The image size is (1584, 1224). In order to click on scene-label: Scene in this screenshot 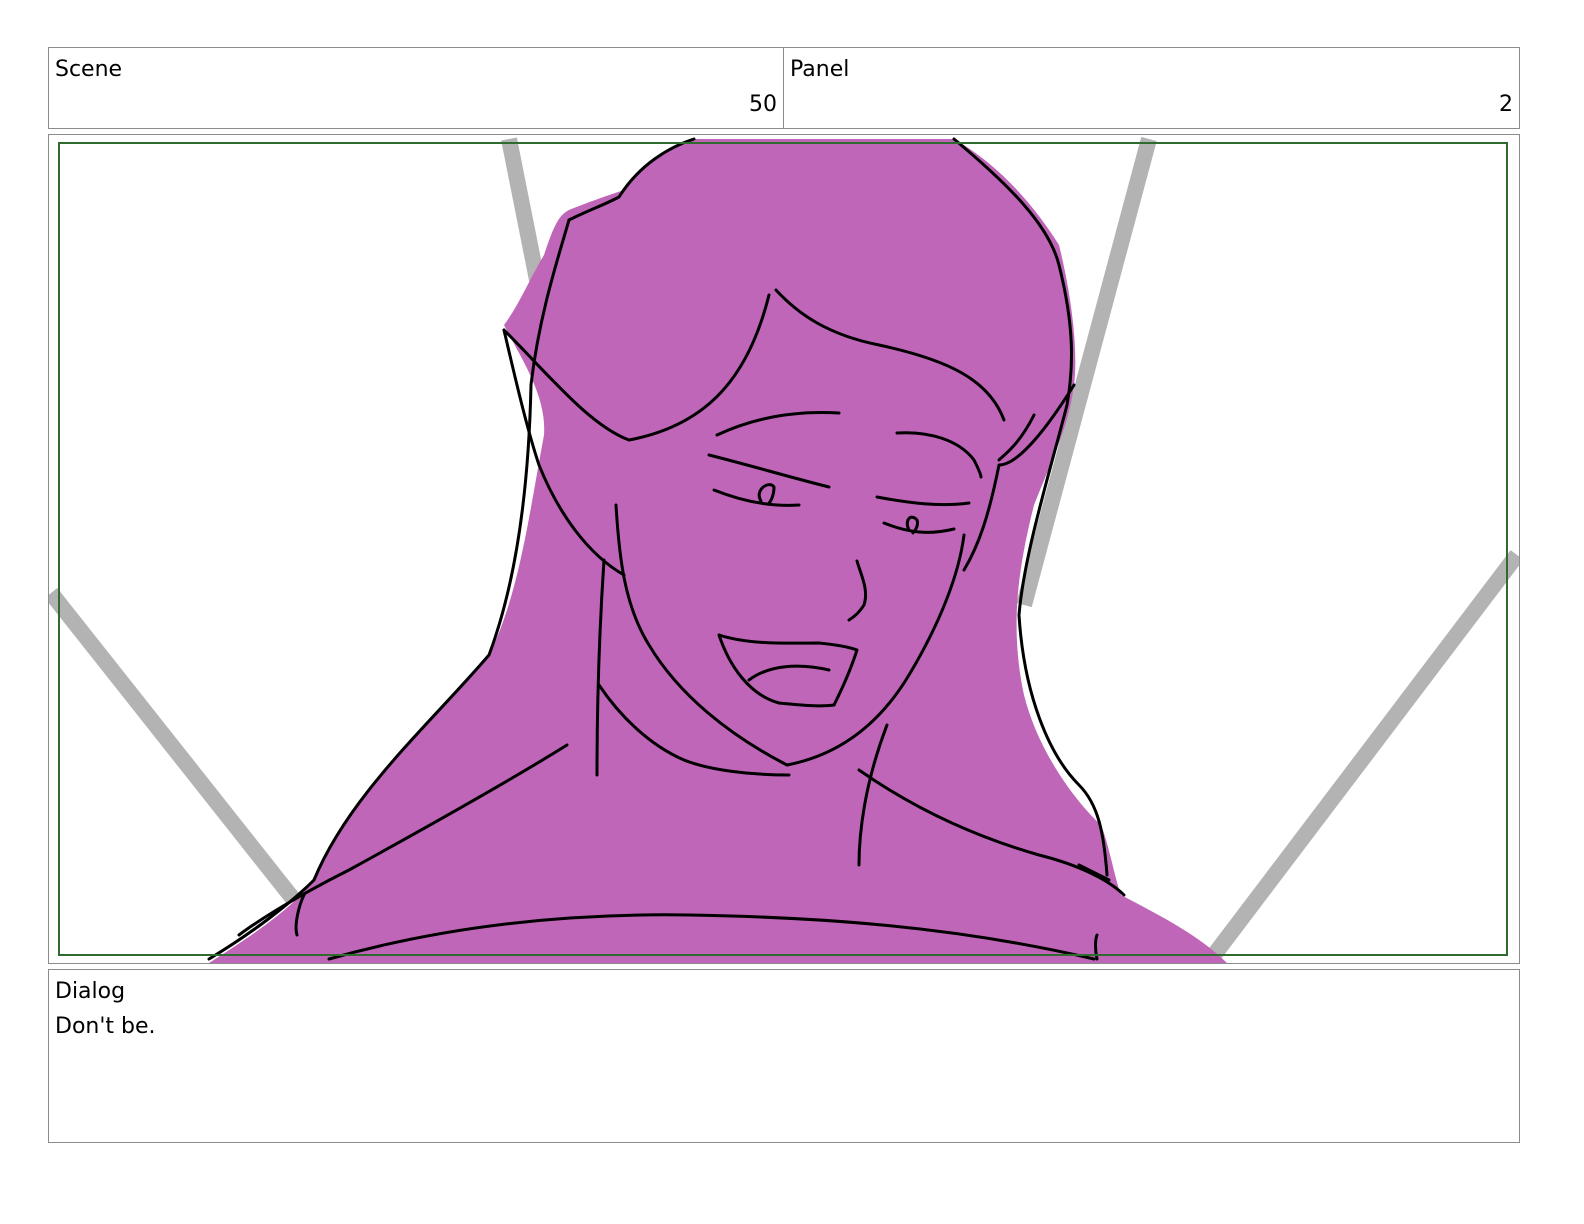, I will do `click(89, 69)`.